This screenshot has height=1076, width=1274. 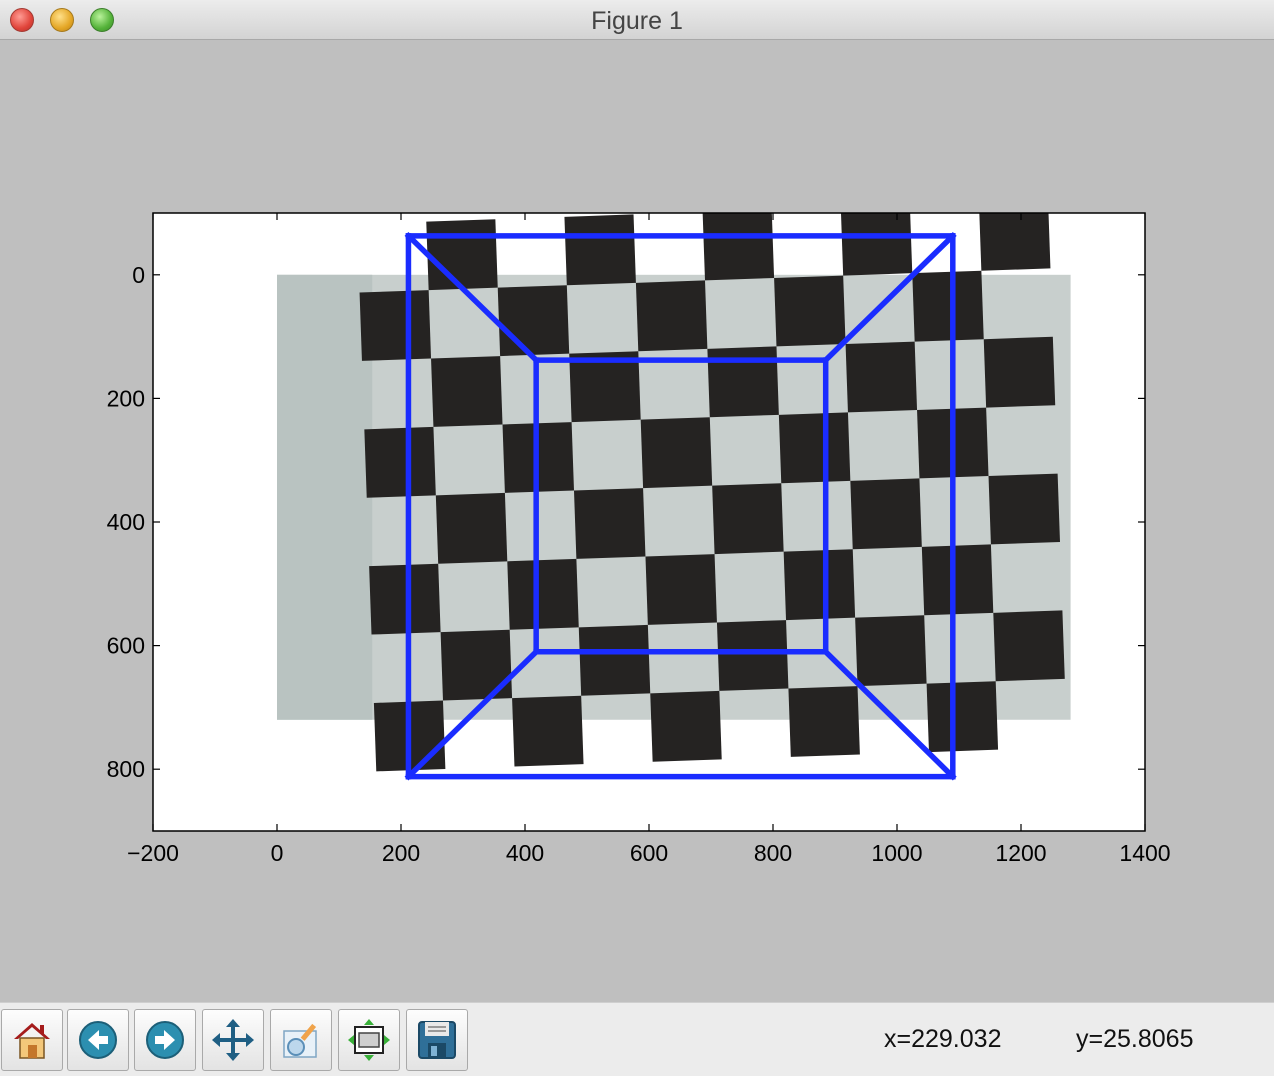 I want to click on x-tick-label: 800, so click(x=773, y=853).